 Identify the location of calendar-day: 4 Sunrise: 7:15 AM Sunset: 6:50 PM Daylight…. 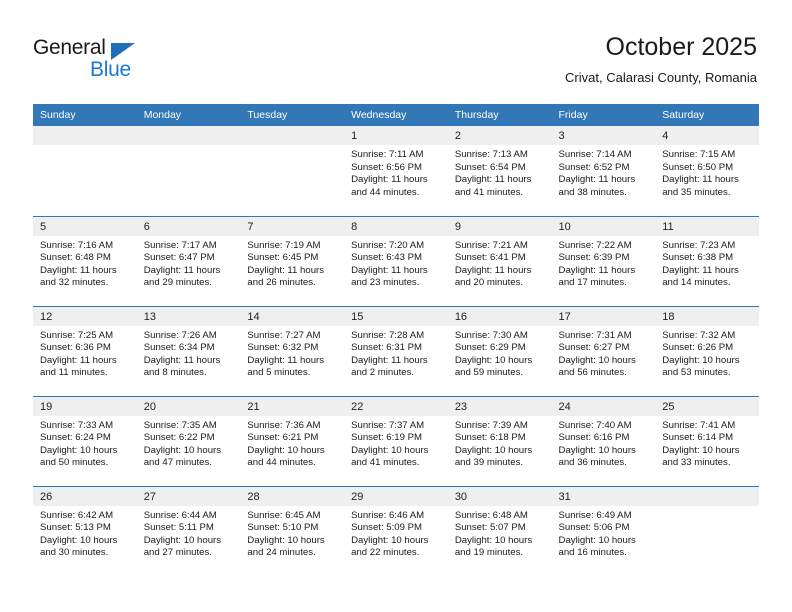
(707, 170).